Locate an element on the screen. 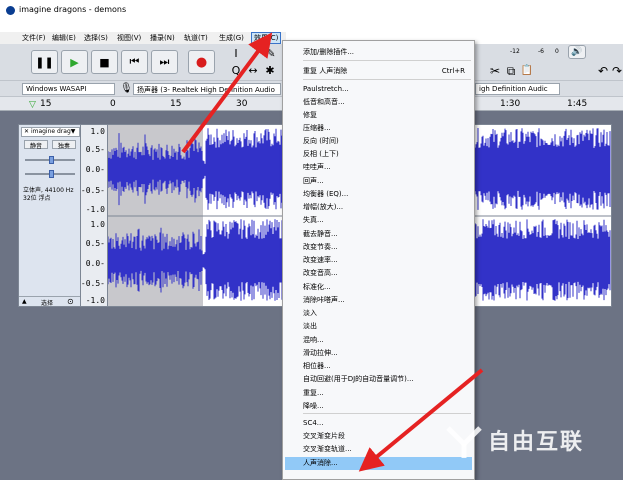 This screenshot has width=623, height=480. stop-icon: ■ is located at coordinates (104, 62).